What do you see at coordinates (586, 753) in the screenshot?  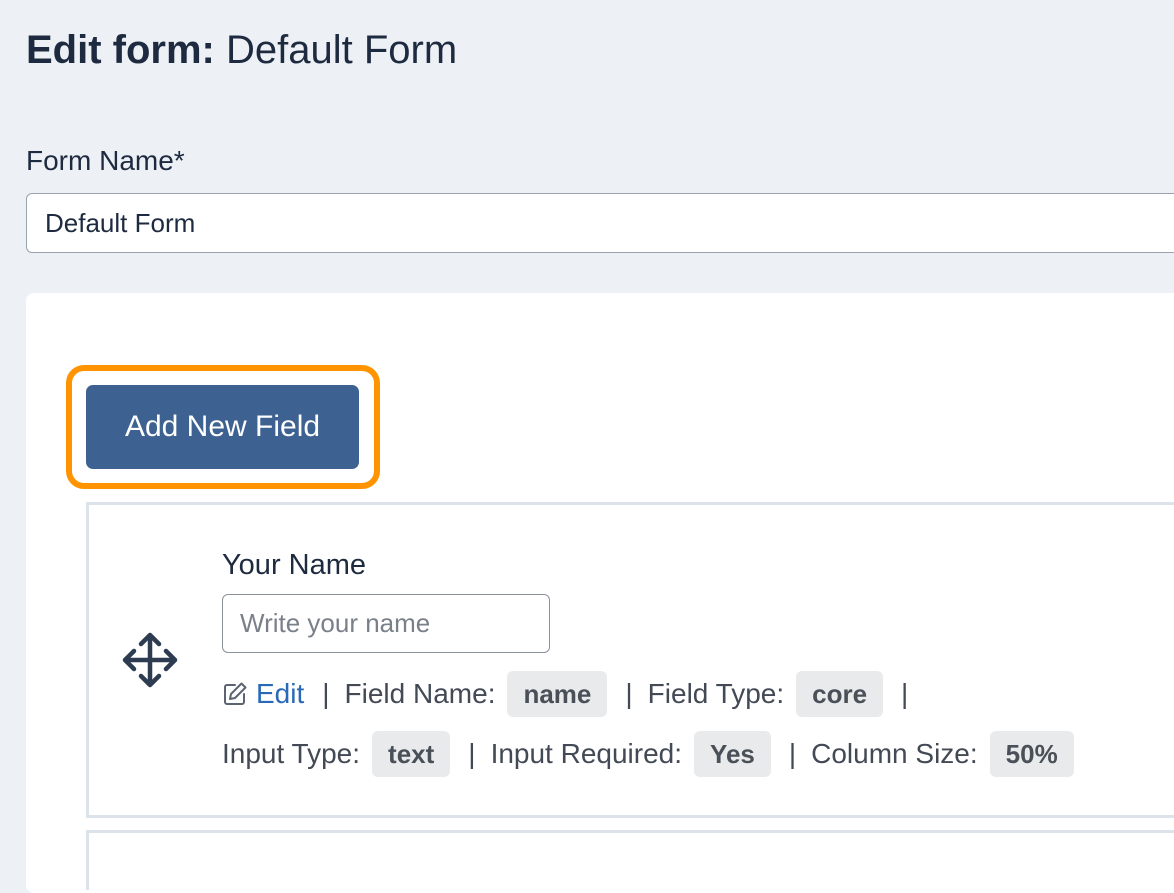 I see `input-required-label: Input Required:` at bounding box center [586, 753].